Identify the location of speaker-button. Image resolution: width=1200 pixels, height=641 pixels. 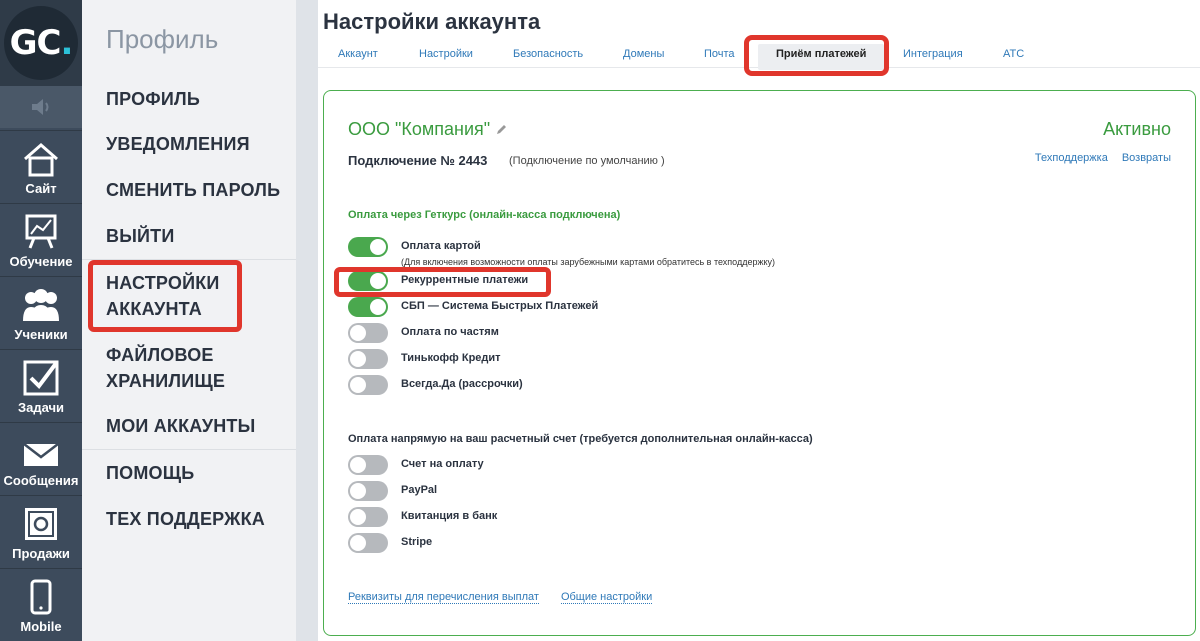
(41, 107).